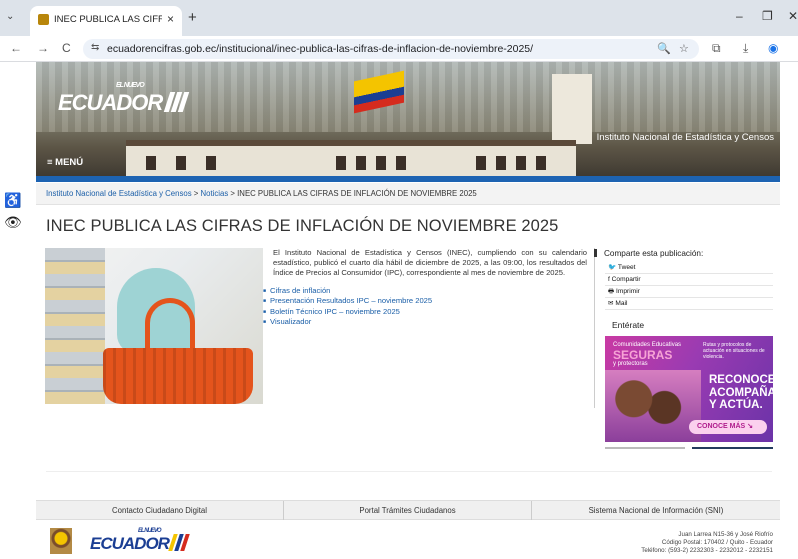 Image resolution: width=798 pixels, height=559 pixels. What do you see at coordinates (192, 17) in the screenshot?
I see `new-tab-button: +` at bounding box center [192, 17].